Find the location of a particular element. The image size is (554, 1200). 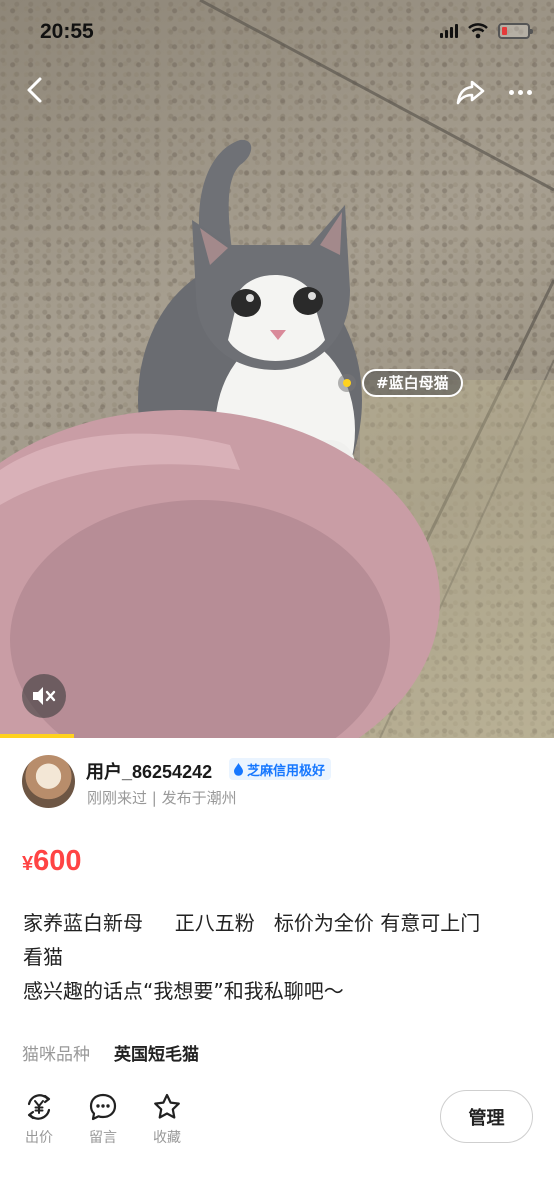

star-icon is located at coordinates (167, 1106).